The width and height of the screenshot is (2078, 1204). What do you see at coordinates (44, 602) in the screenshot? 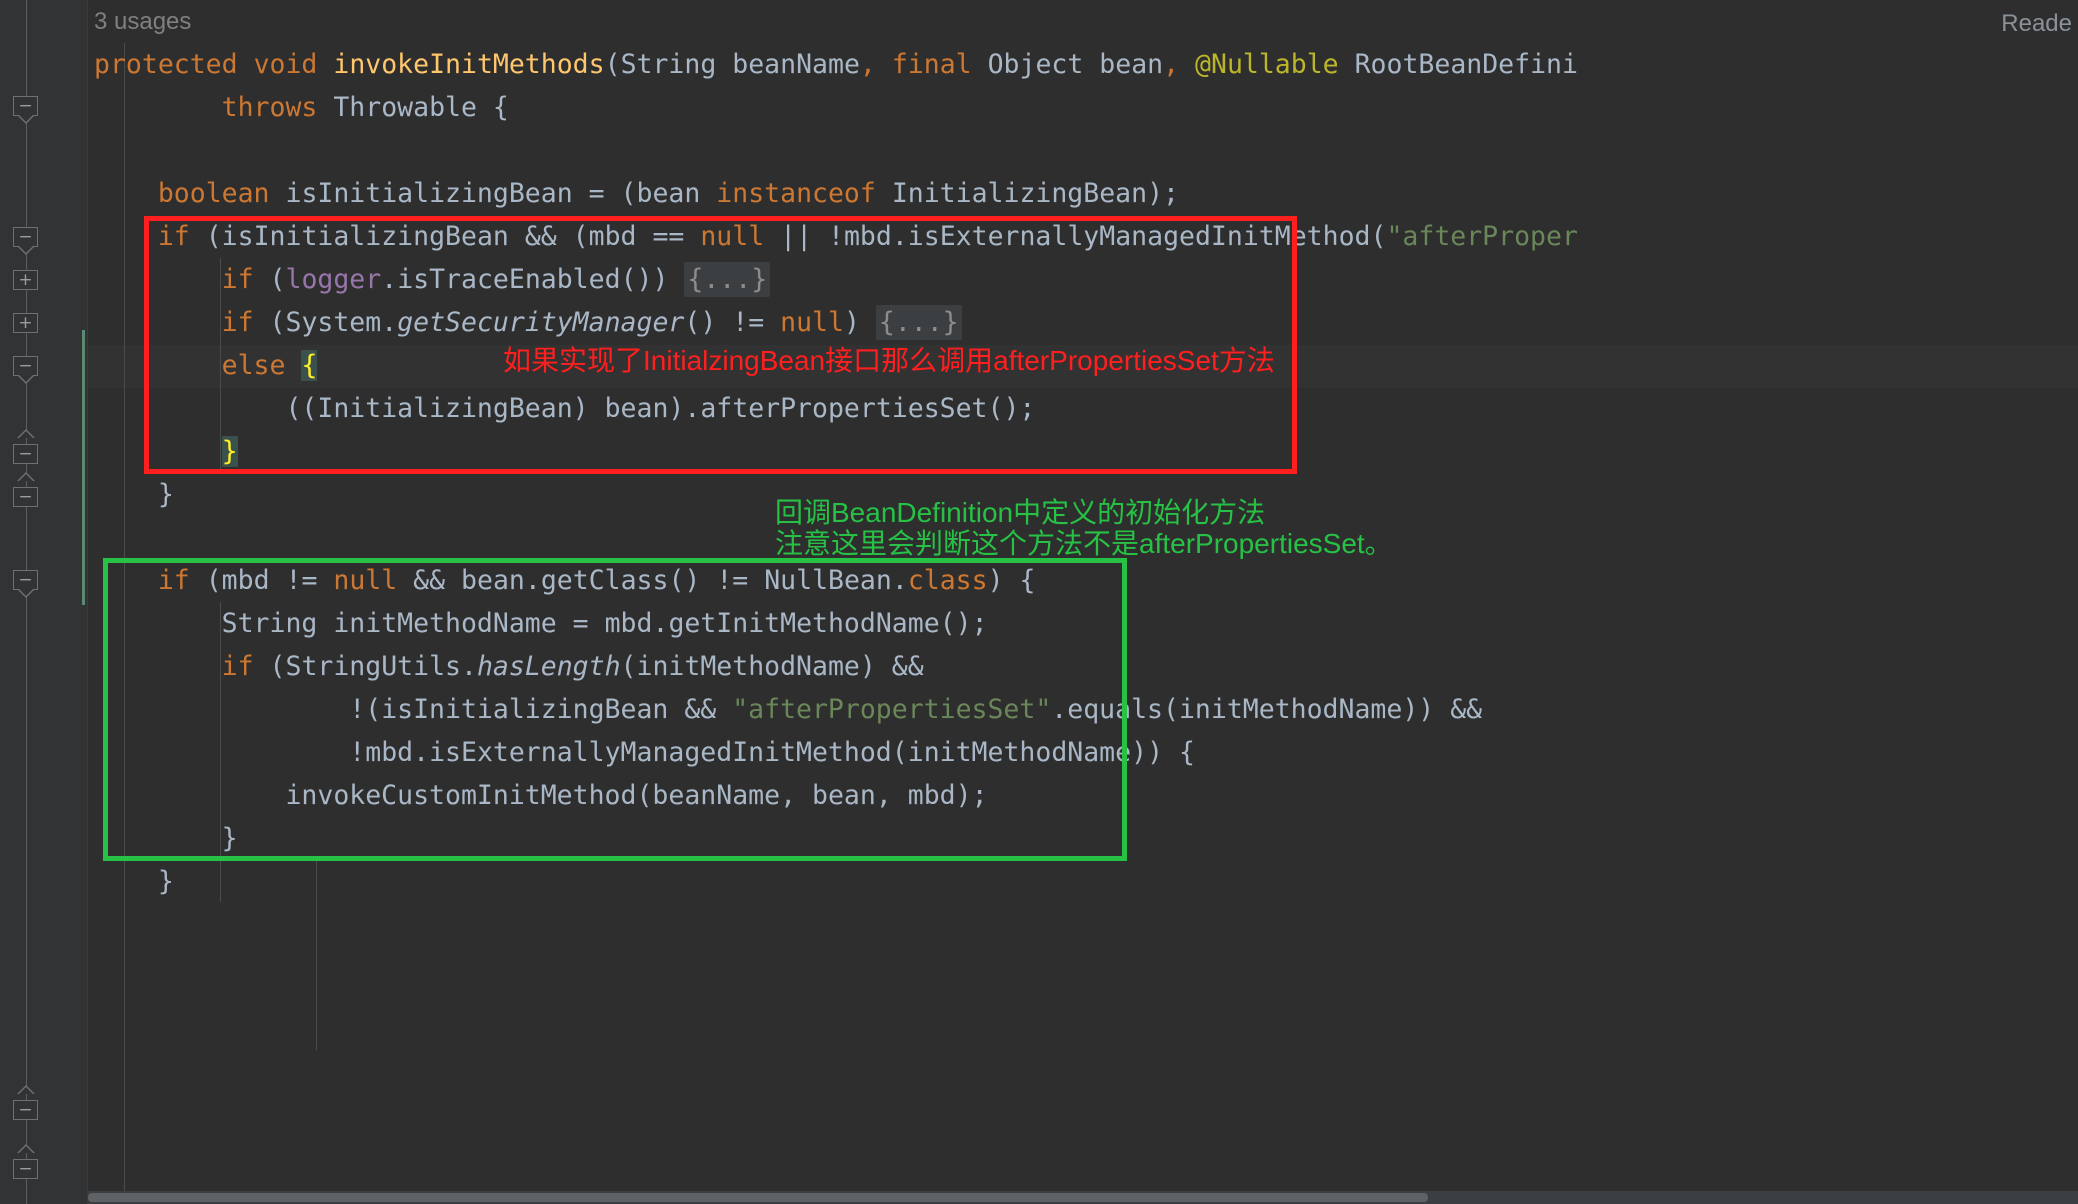
I see `editor-gutter: − − + + − − − − − −` at bounding box center [44, 602].